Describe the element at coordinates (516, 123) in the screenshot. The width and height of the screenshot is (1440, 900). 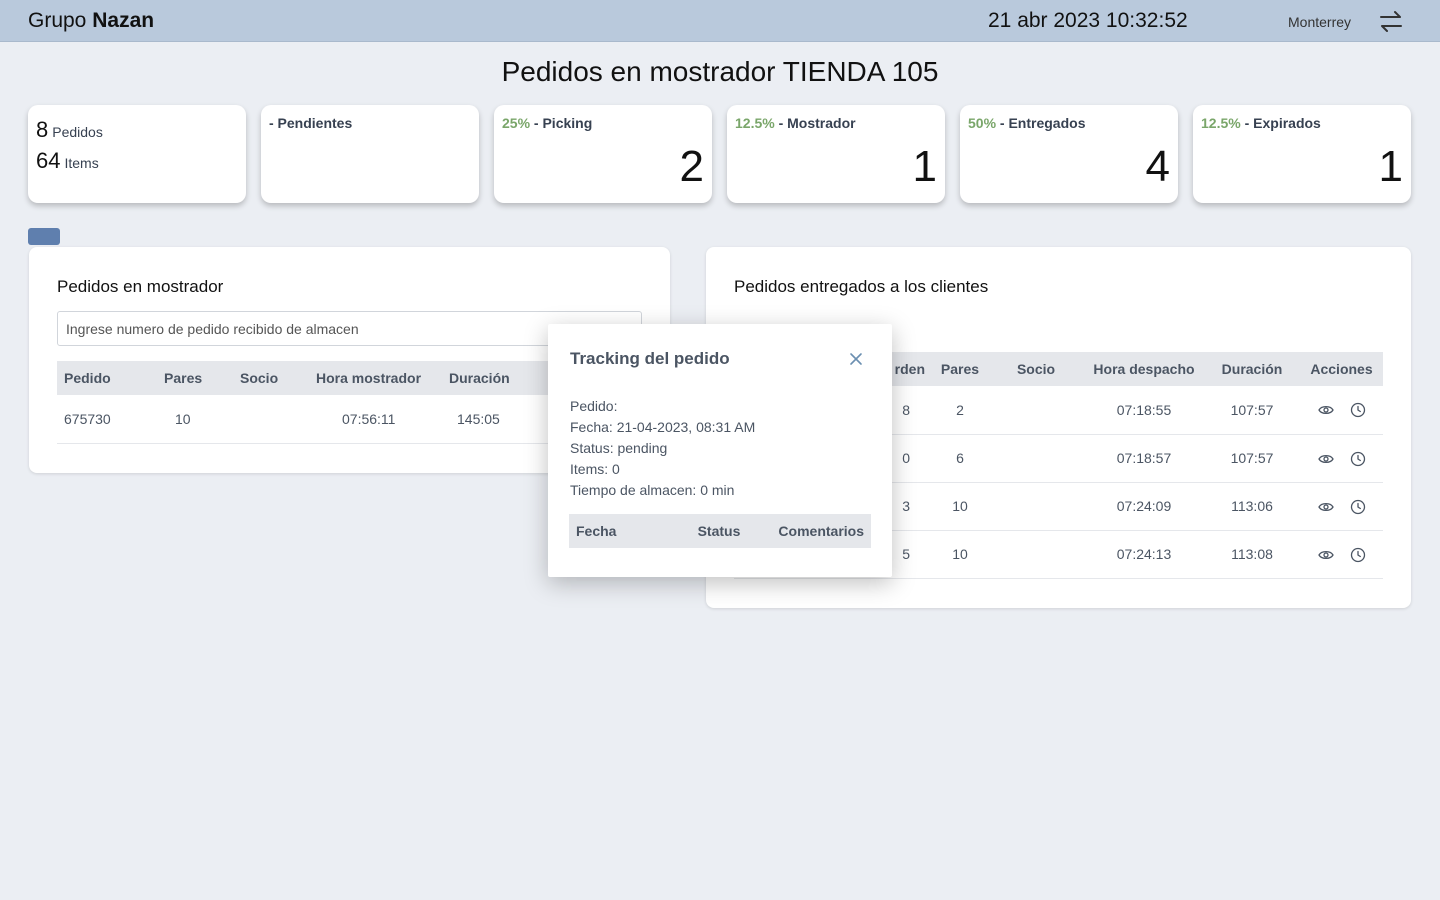
I see `card-pct: 25%` at that location.